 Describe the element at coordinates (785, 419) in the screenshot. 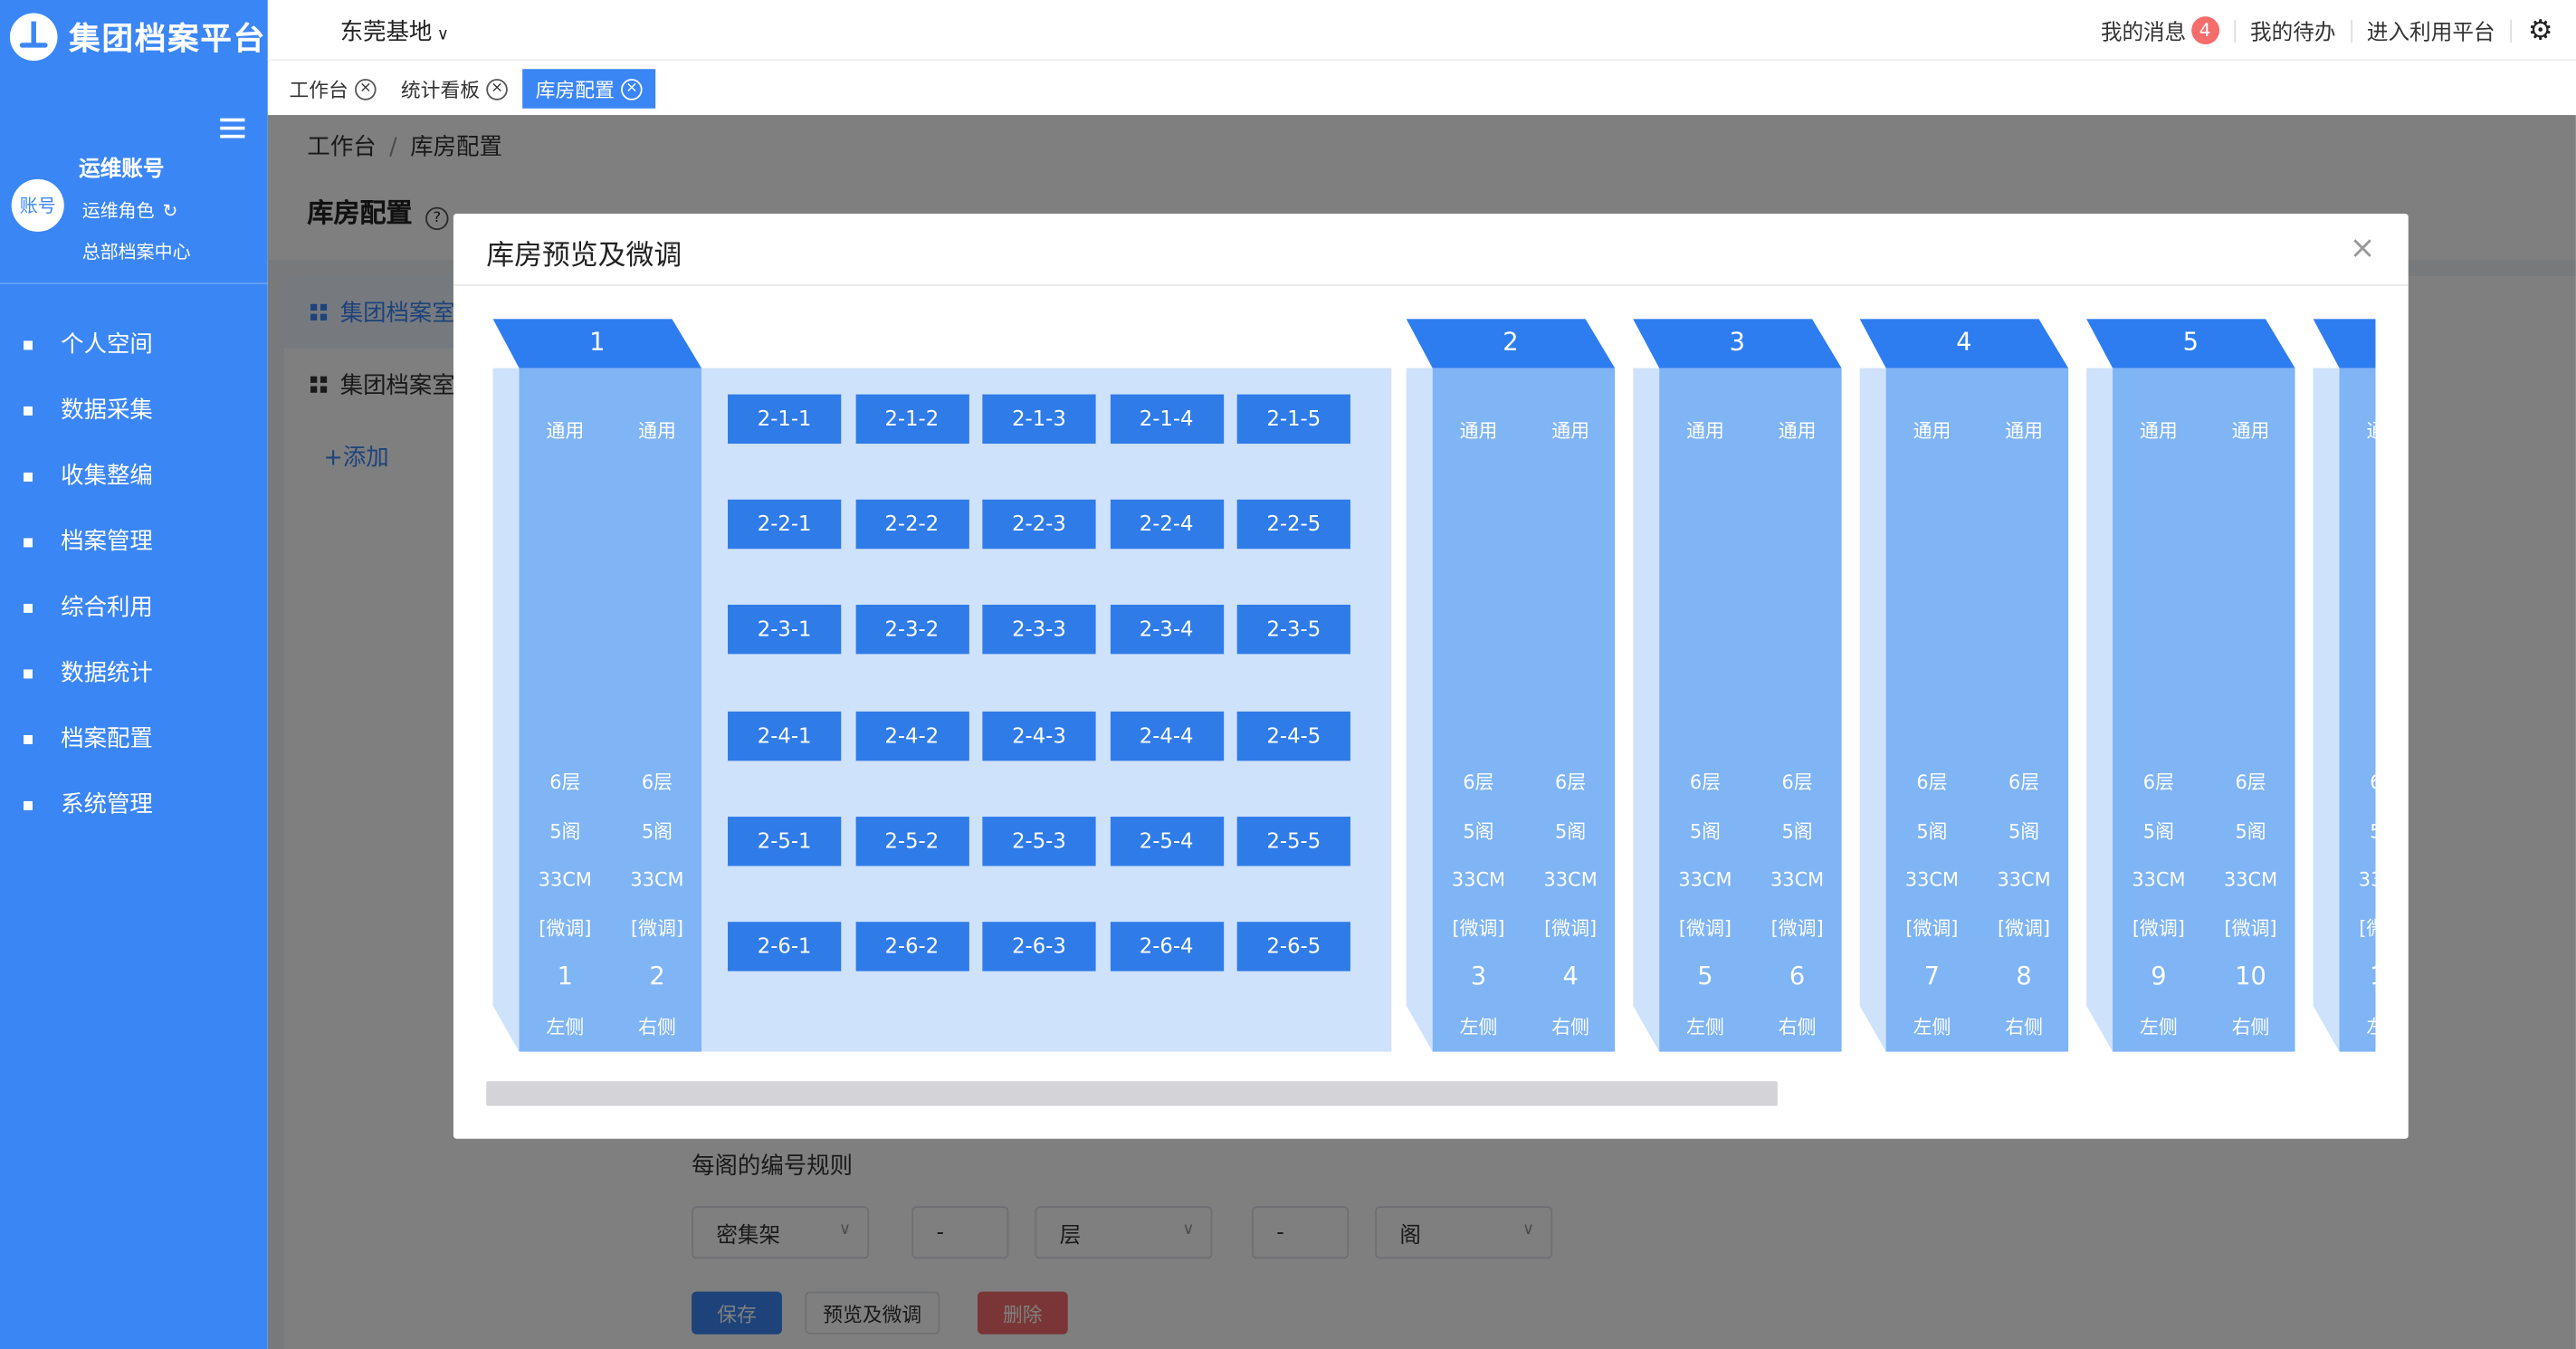

I see `shelf-cell: 2-1-1` at that location.